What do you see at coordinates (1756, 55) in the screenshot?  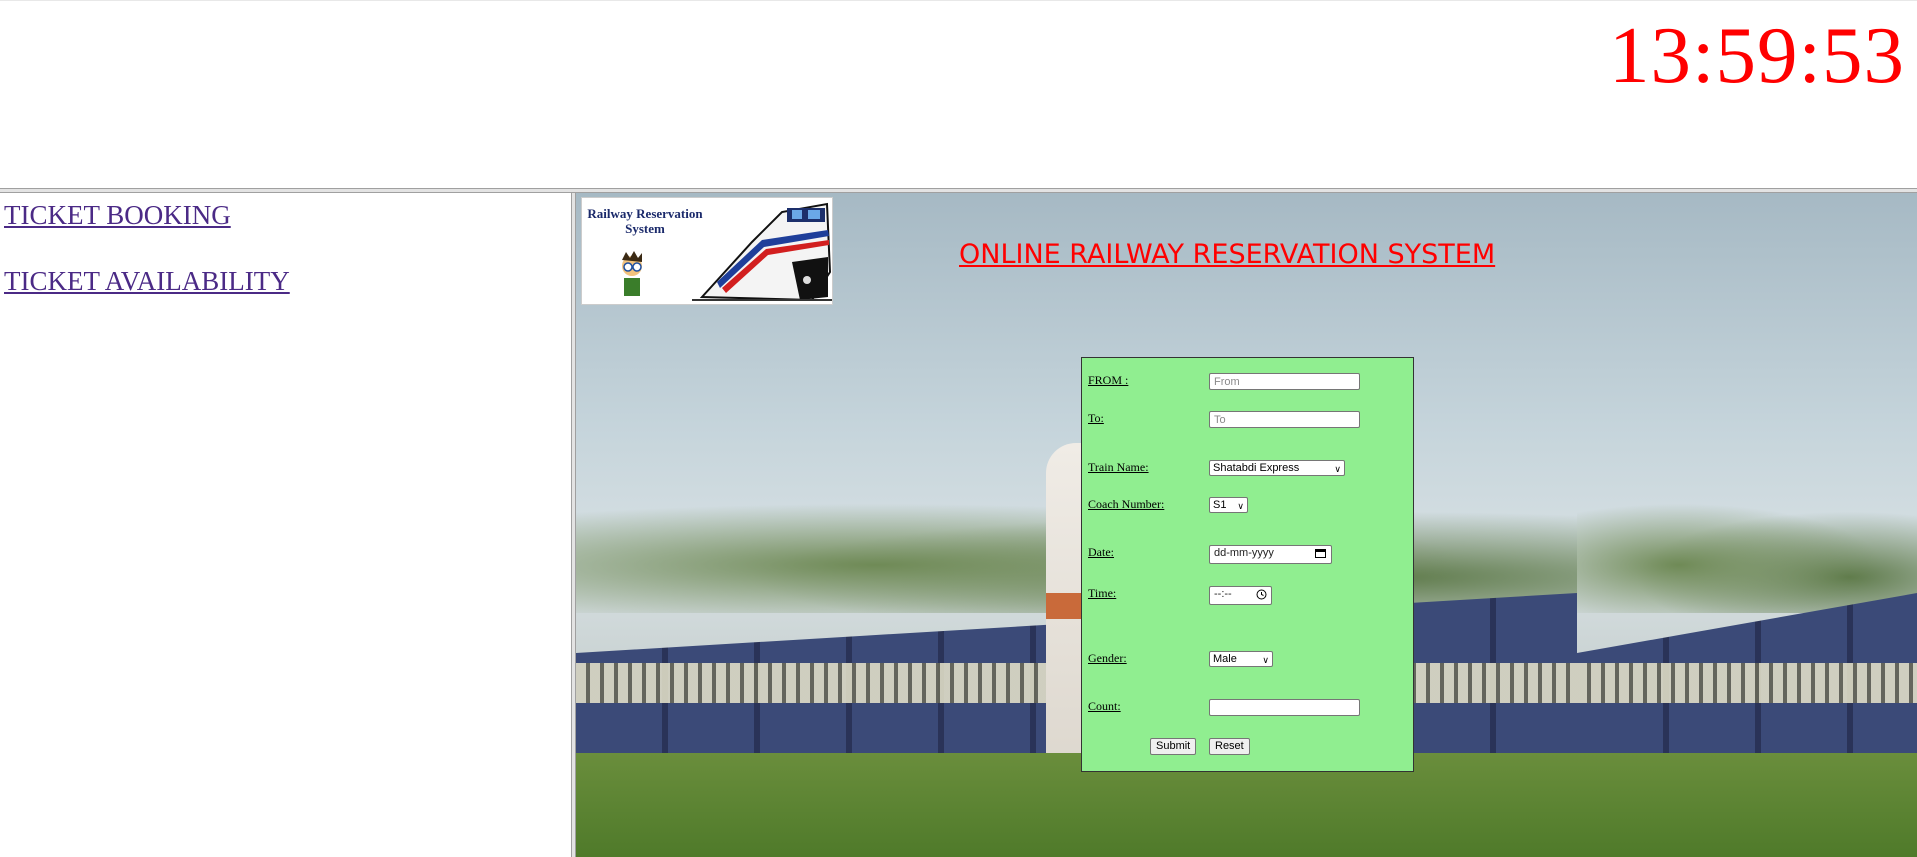 I see `clock-display: 13:59:53` at bounding box center [1756, 55].